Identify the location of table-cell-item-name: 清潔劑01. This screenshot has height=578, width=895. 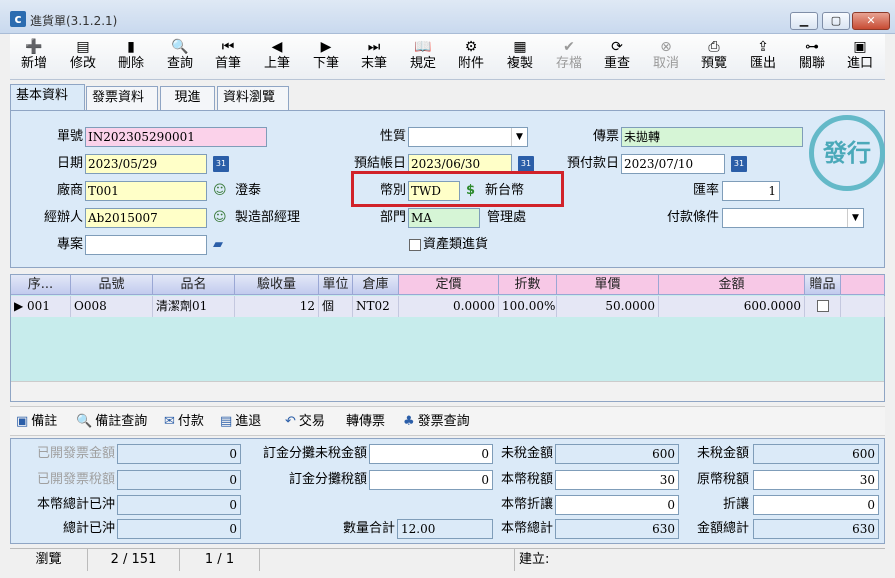
(194, 306).